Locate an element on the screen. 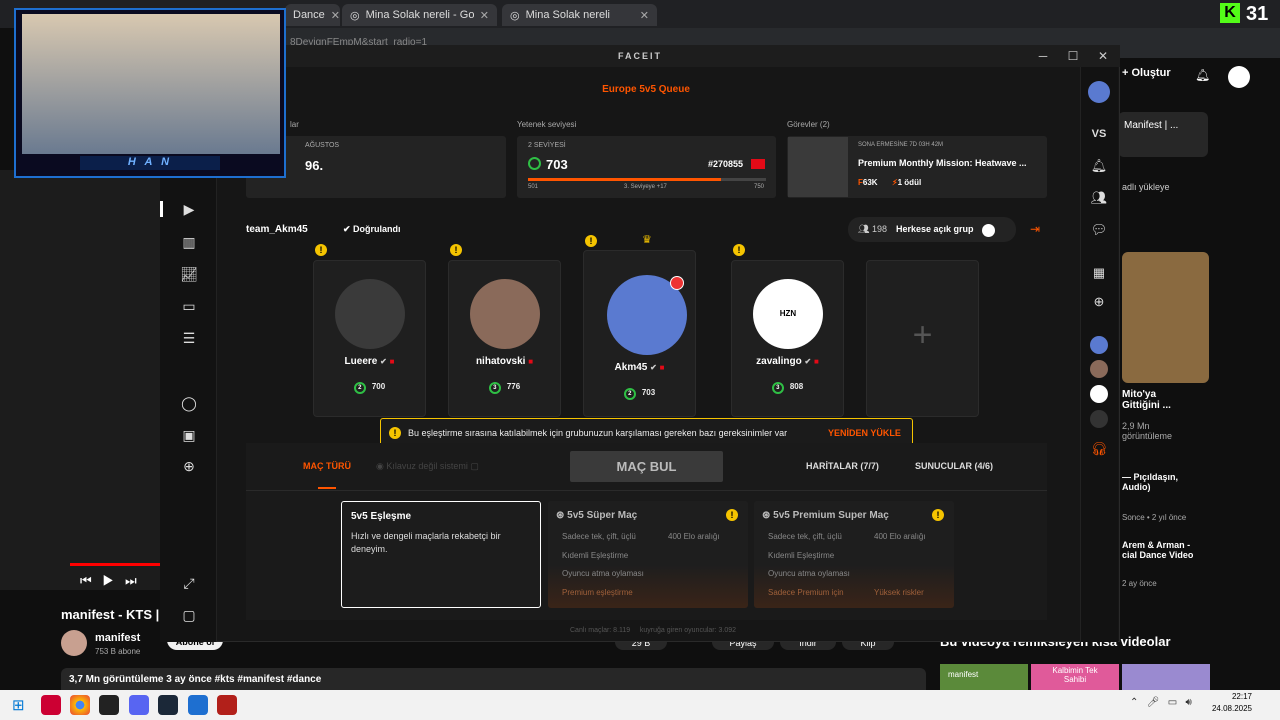 Image resolution: width=1280 pixels, height=720 pixels. play-icon: ▶ is located at coordinates (189, 209).